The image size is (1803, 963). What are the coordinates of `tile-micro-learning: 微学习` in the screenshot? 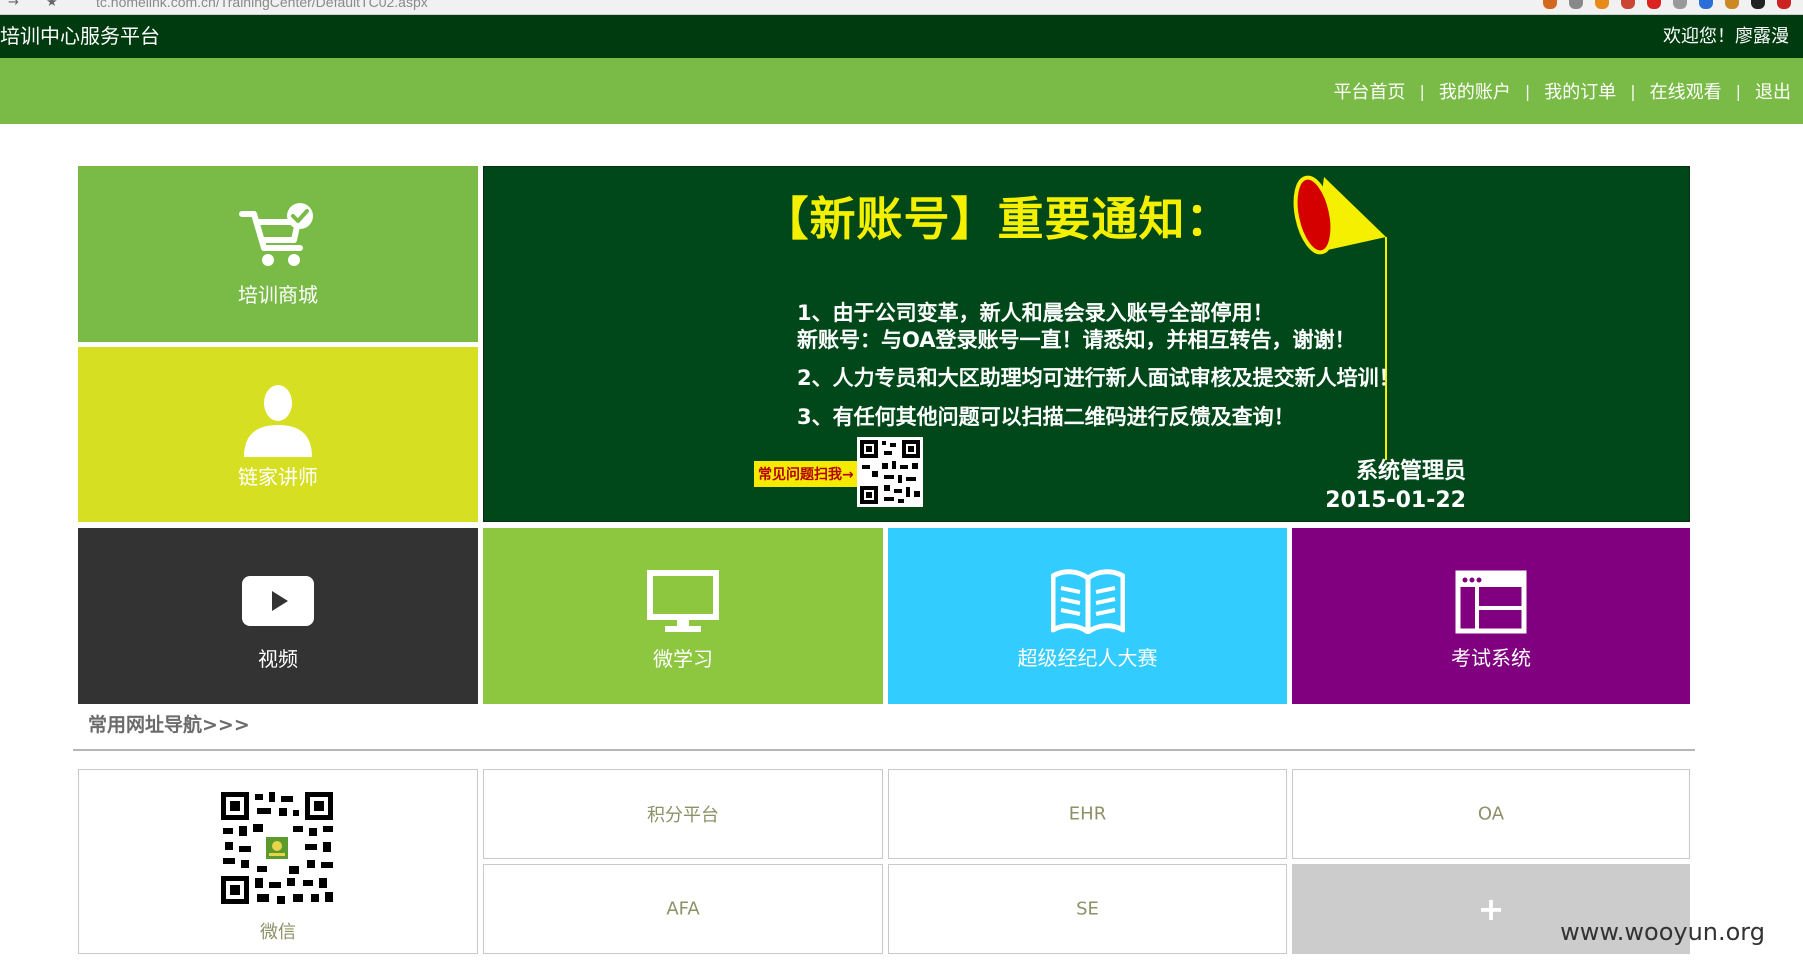 It's located at (683, 616).